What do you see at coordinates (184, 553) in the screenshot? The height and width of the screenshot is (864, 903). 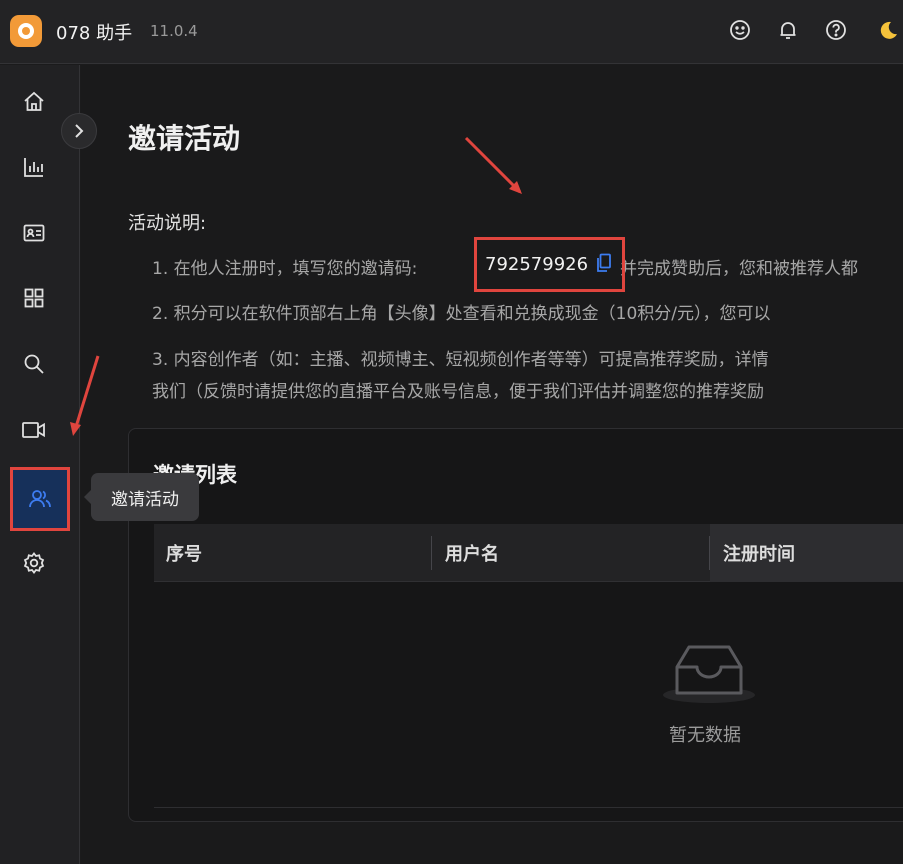 I see `column-header-index: 序号` at bounding box center [184, 553].